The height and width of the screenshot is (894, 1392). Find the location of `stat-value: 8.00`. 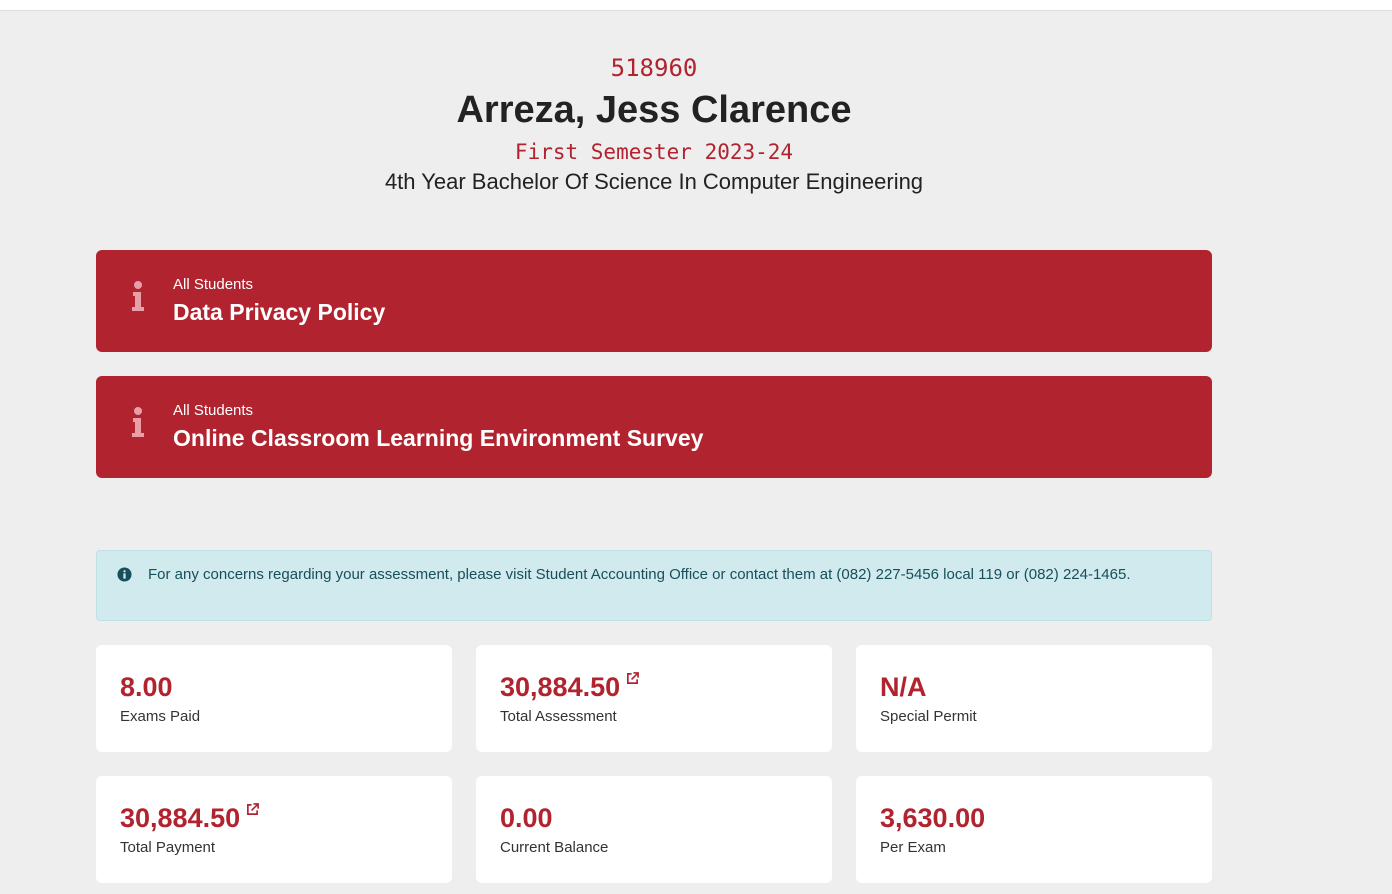

stat-value: 8.00 is located at coordinates (146, 687).